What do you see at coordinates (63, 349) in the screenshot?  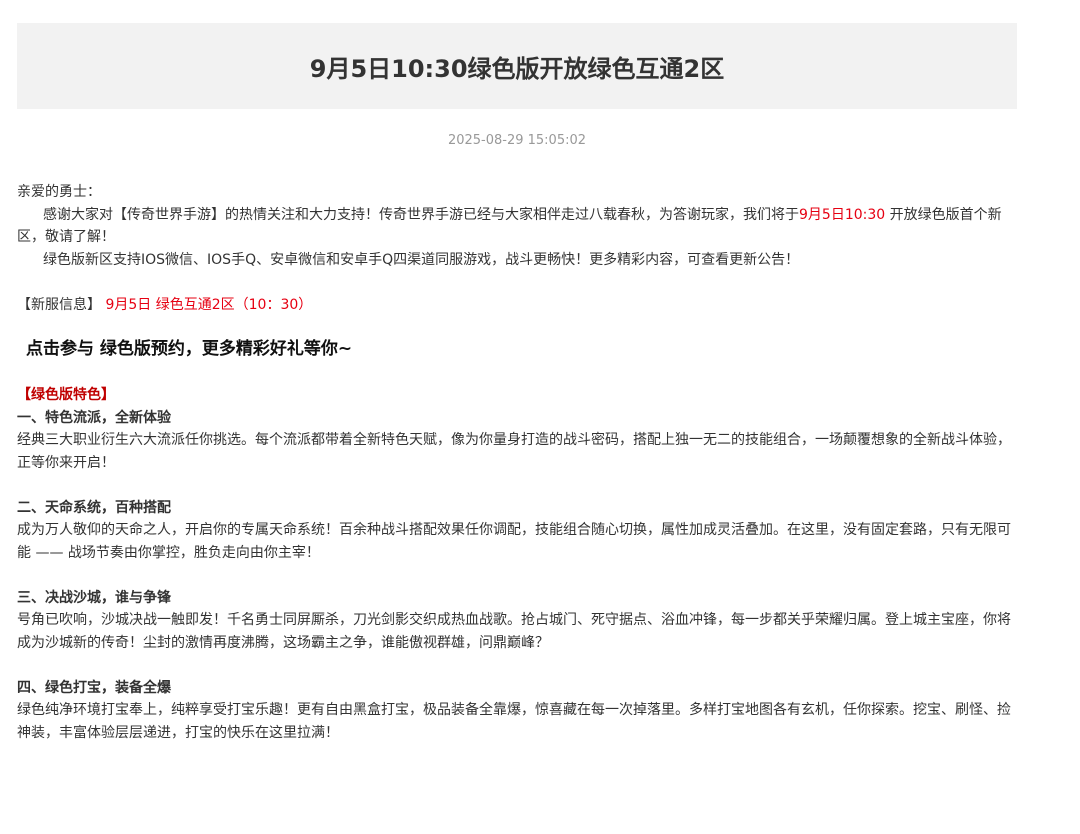 I see `promo-text: 点击参与` at bounding box center [63, 349].